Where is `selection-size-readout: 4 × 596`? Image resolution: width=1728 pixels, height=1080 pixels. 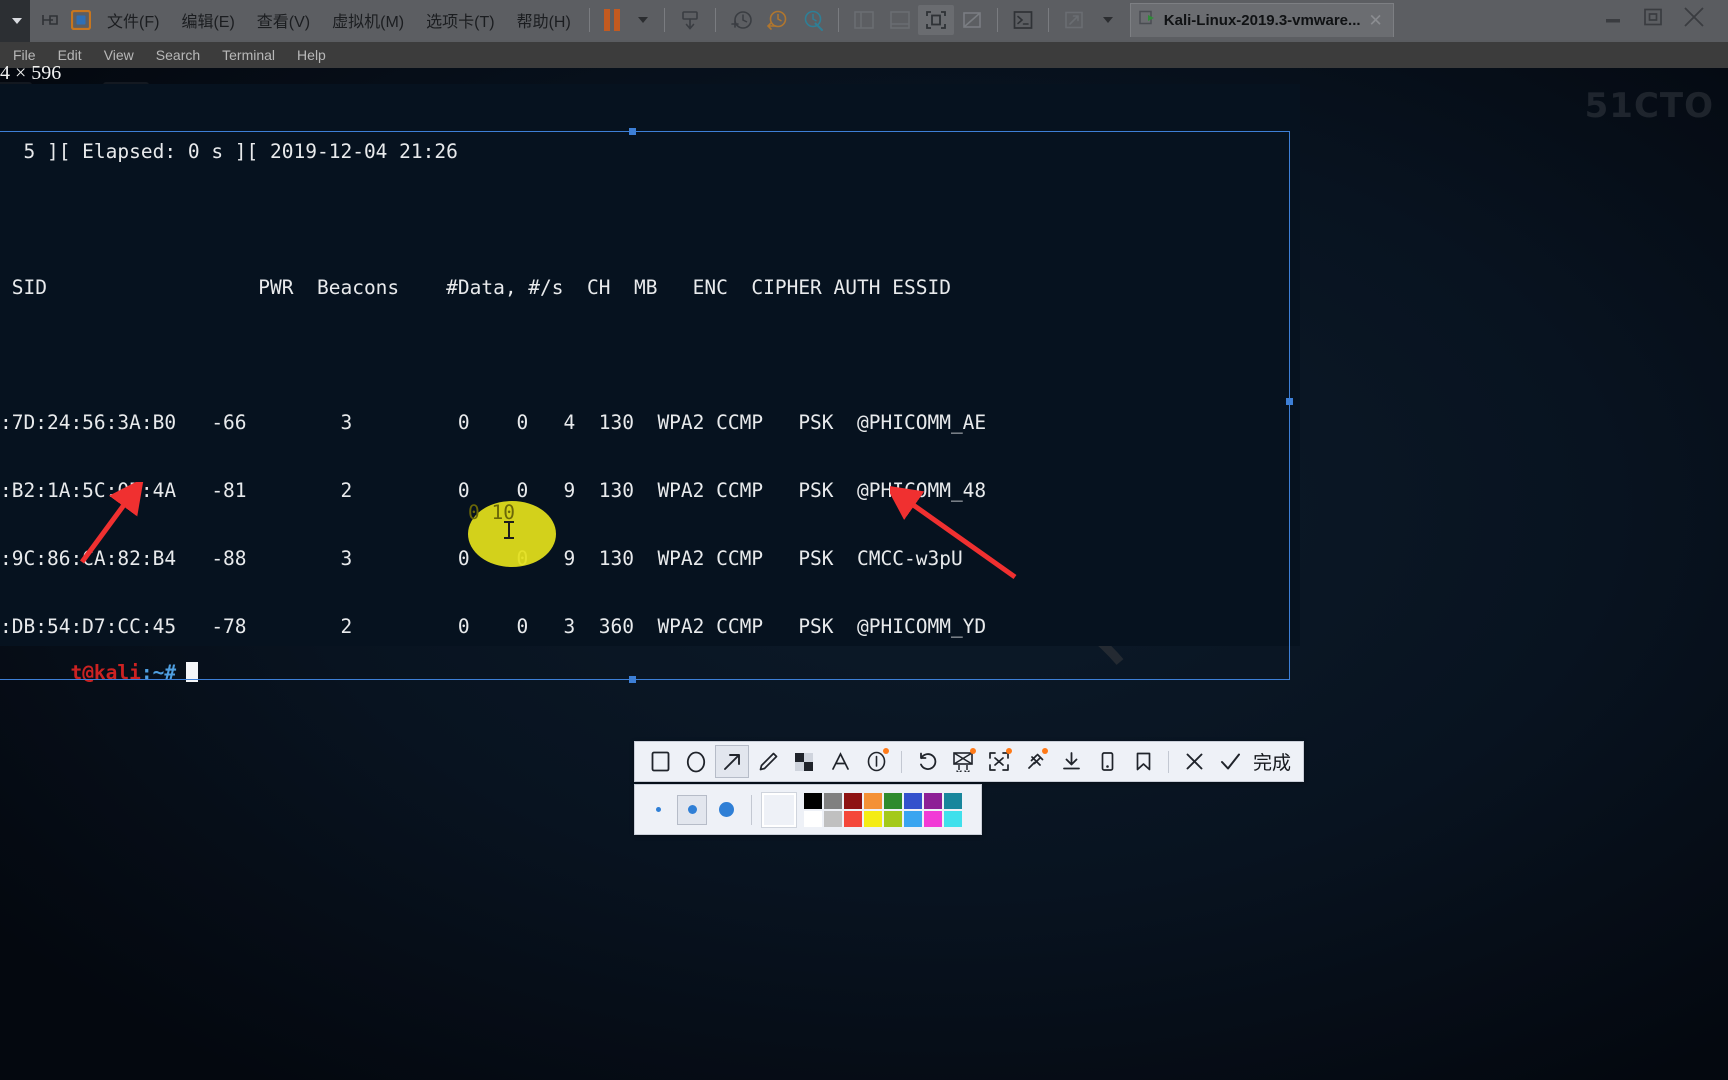 selection-size-readout: 4 × 596 is located at coordinates (31, 73).